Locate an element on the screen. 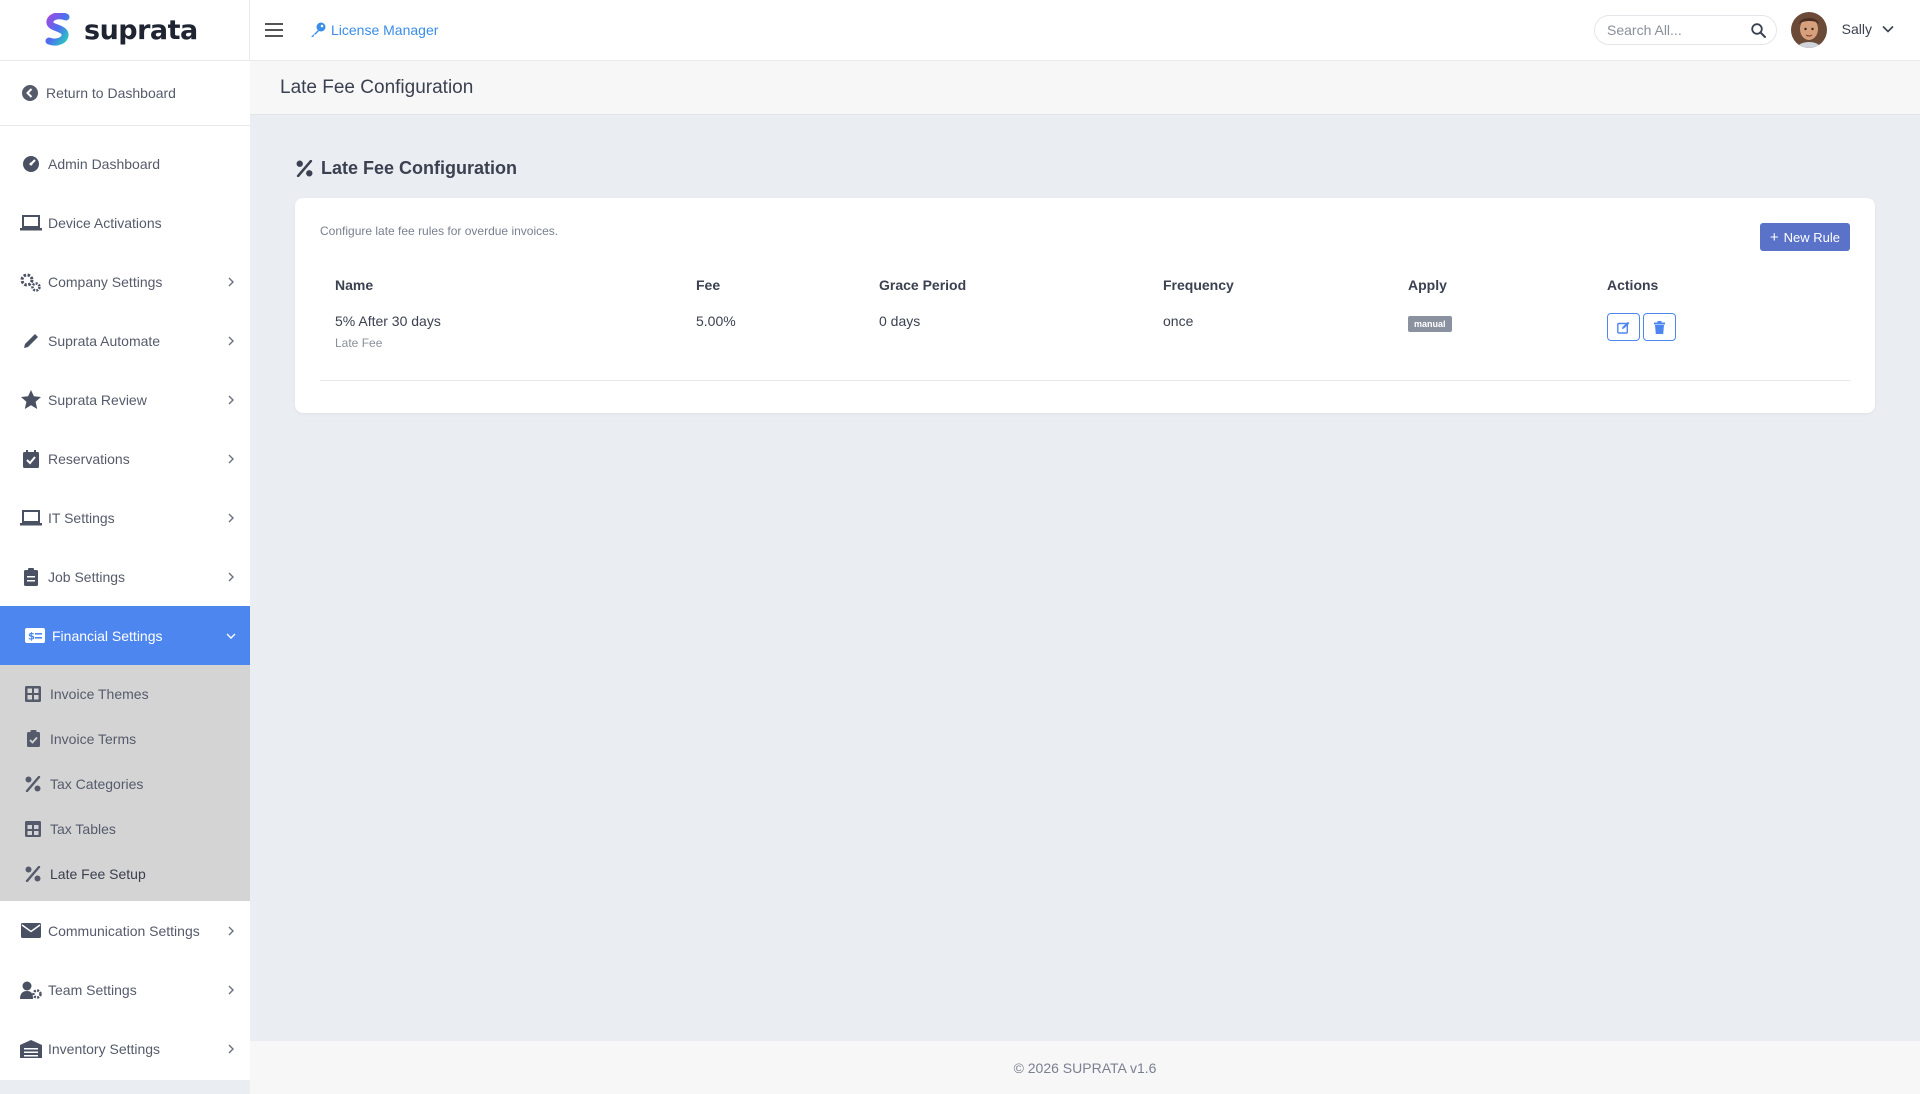  gauge-icon is located at coordinates (31, 164).